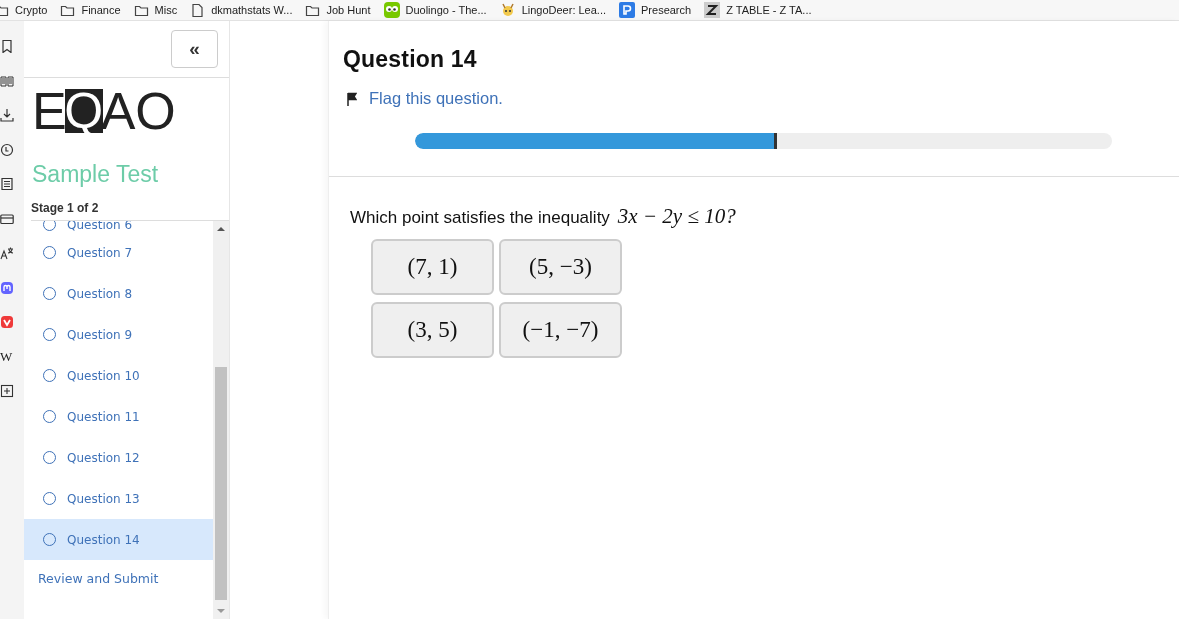 The width and height of the screenshot is (1179, 619). Describe the element at coordinates (118, 334) in the screenshot. I see `question-item: Question 9` at that location.